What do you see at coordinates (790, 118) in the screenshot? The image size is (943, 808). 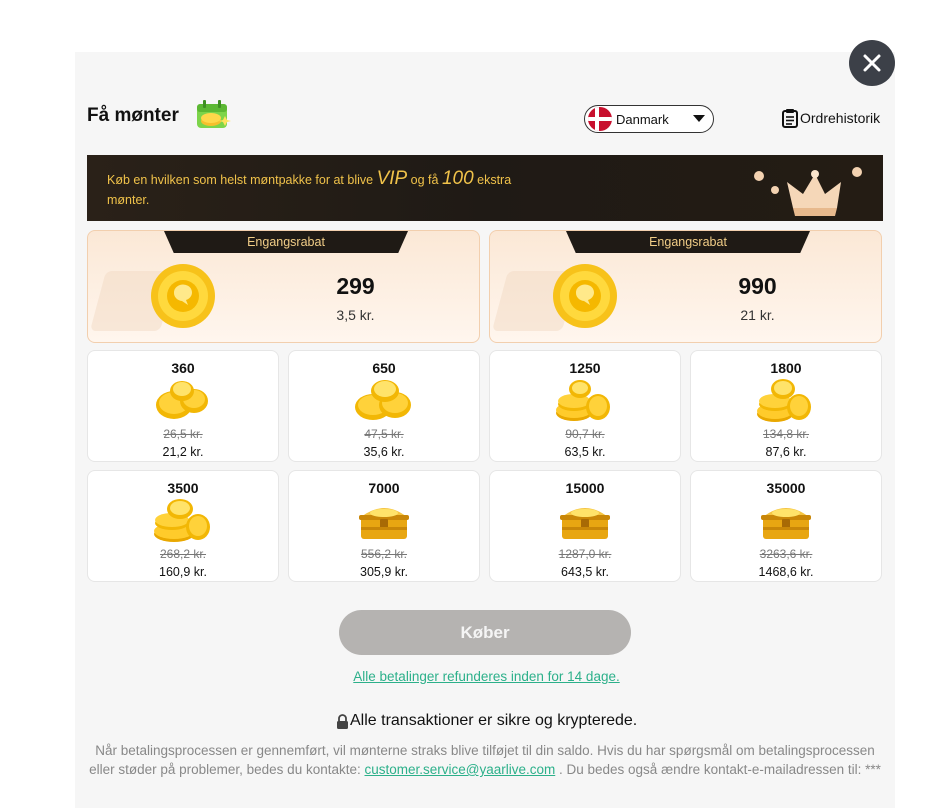 I see `clipboard-icon` at bounding box center [790, 118].